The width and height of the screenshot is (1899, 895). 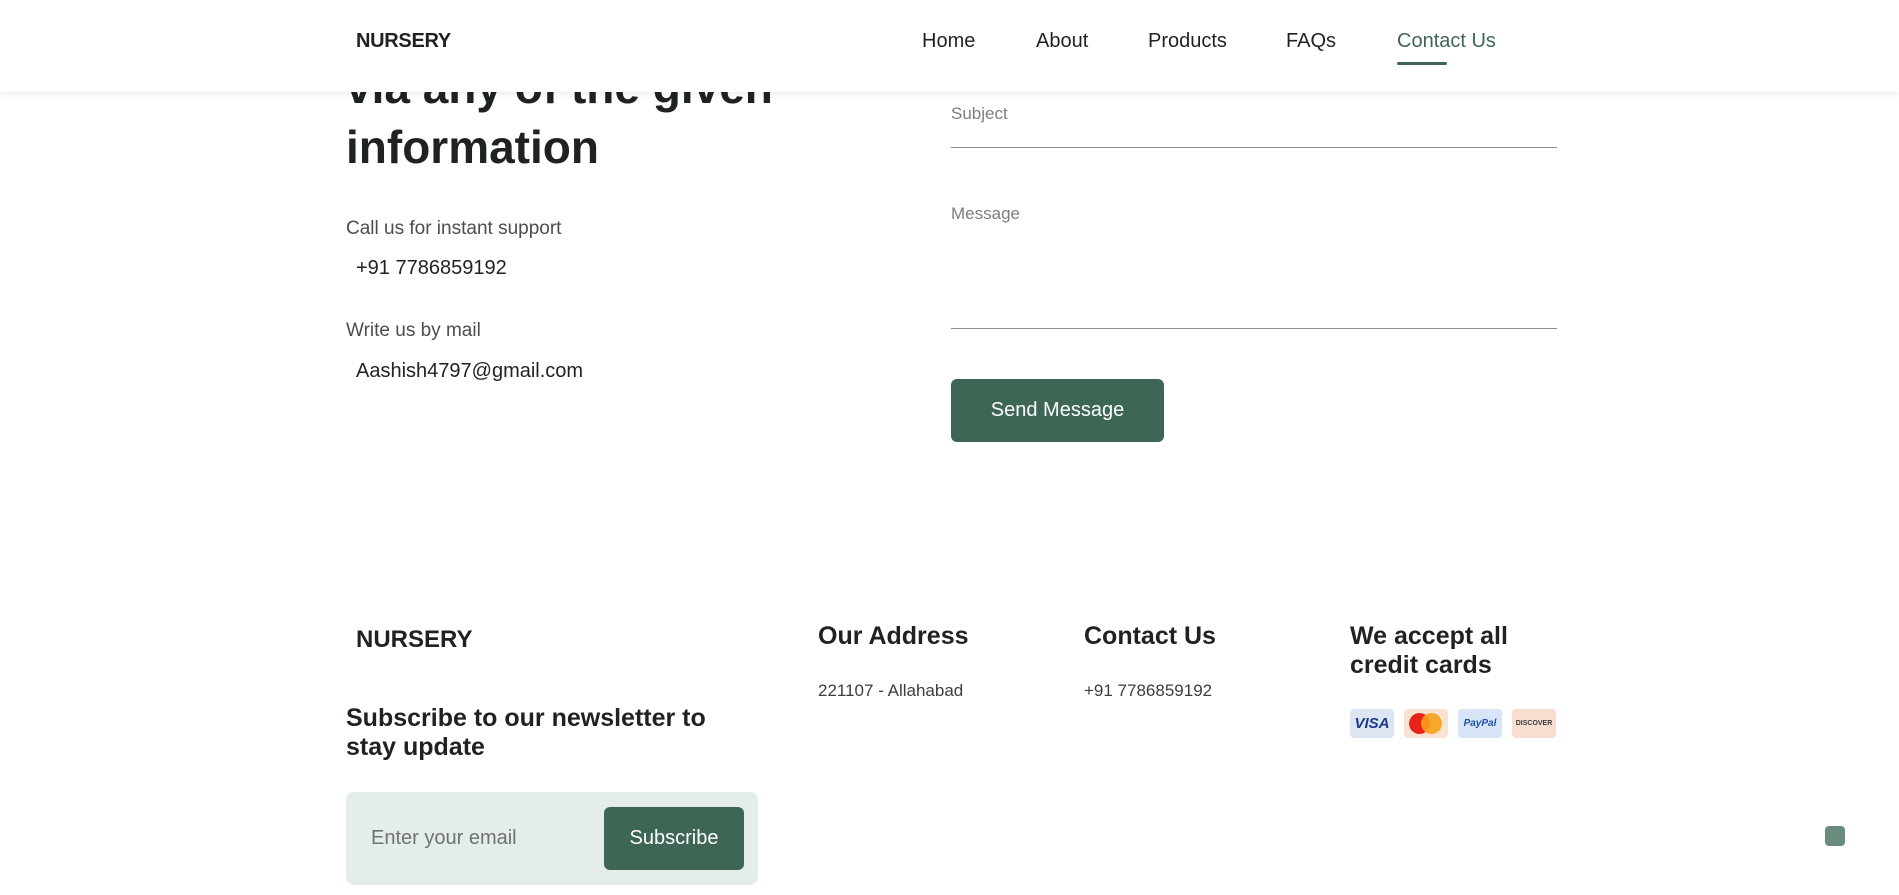 What do you see at coordinates (1429, 650) in the screenshot?
I see `credit-cards-title: We accept all credit cards` at bounding box center [1429, 650].